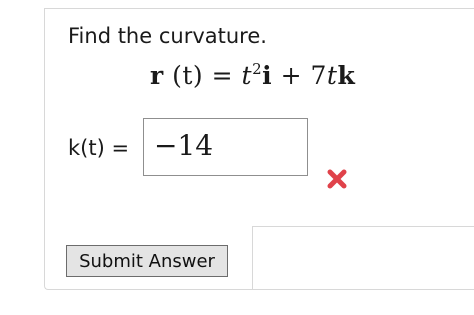  I want to click on vector-r: r, so click(157, 75).